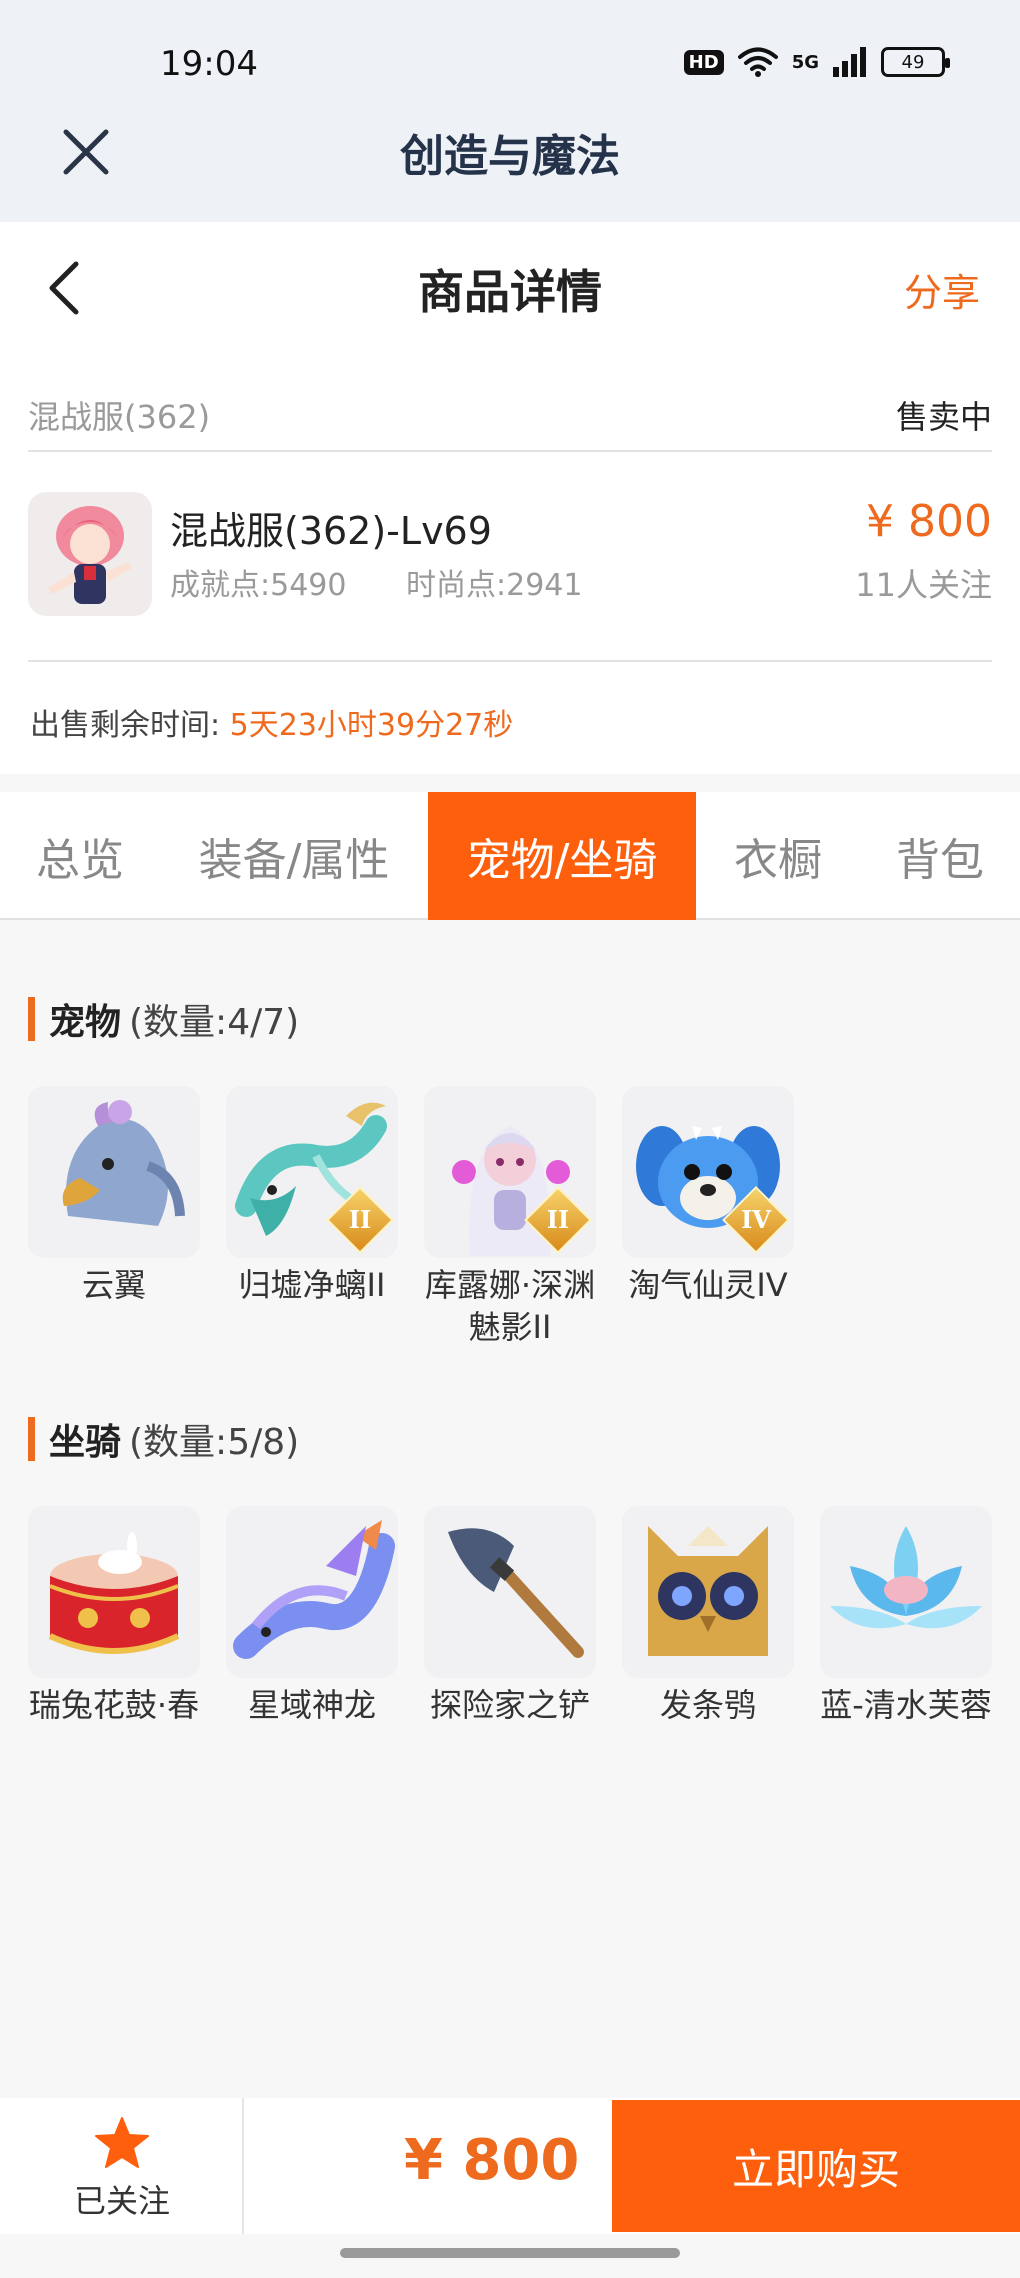 This screenshot has height=2278, width=1020. I want to click on remaining-time: 出售剩余时间: 5天23小时39分27秒, so click(271, 722).